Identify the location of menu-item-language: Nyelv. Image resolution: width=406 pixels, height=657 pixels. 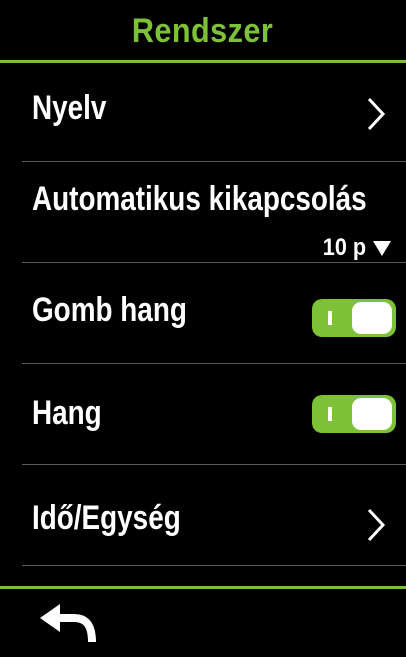
(203, 112).